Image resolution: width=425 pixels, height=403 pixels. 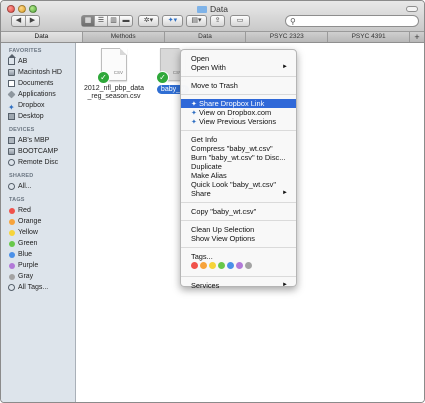 What do you see at coordinates (238, 193) in the screenshot?
I see `menu-item-share: Share ►` at bounding box center [238, 193].